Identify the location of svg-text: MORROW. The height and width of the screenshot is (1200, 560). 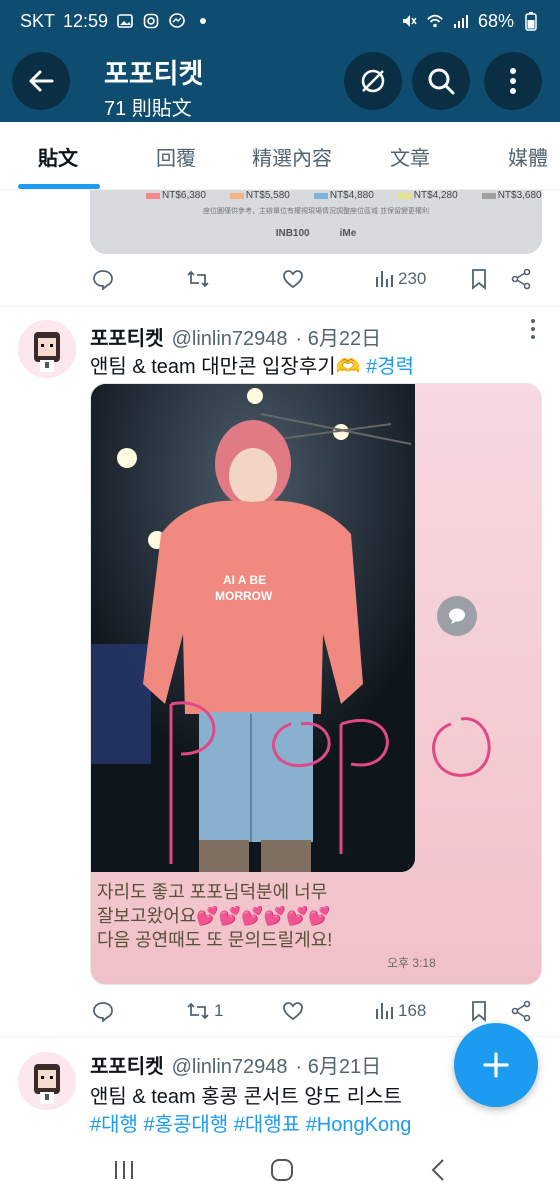
(244, 596).